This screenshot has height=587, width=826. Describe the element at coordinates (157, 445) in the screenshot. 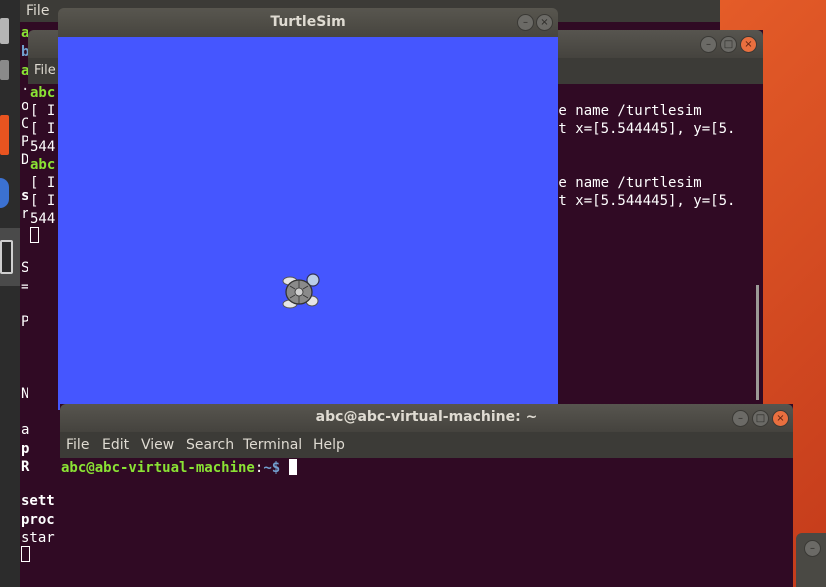

I see `menu-view: View` at that location.